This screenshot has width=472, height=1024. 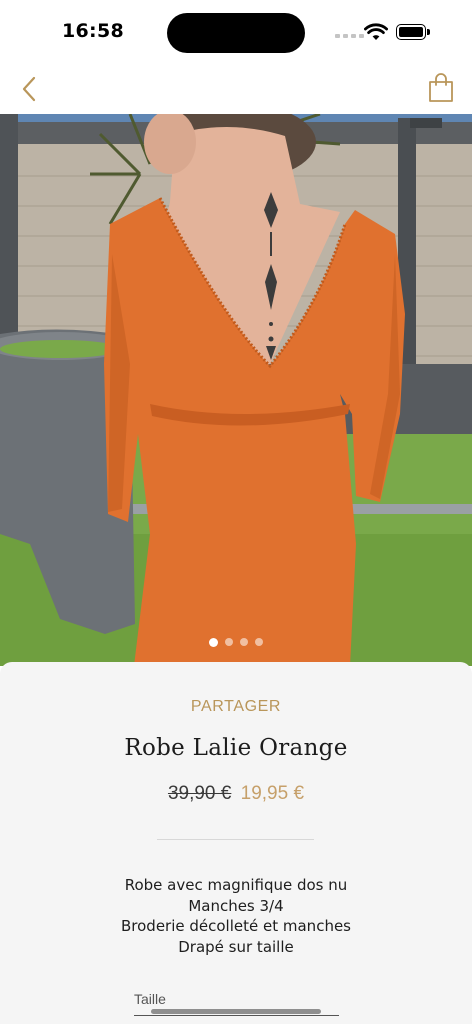 I want to click on home-indicator, so click(x=236, y=1011).